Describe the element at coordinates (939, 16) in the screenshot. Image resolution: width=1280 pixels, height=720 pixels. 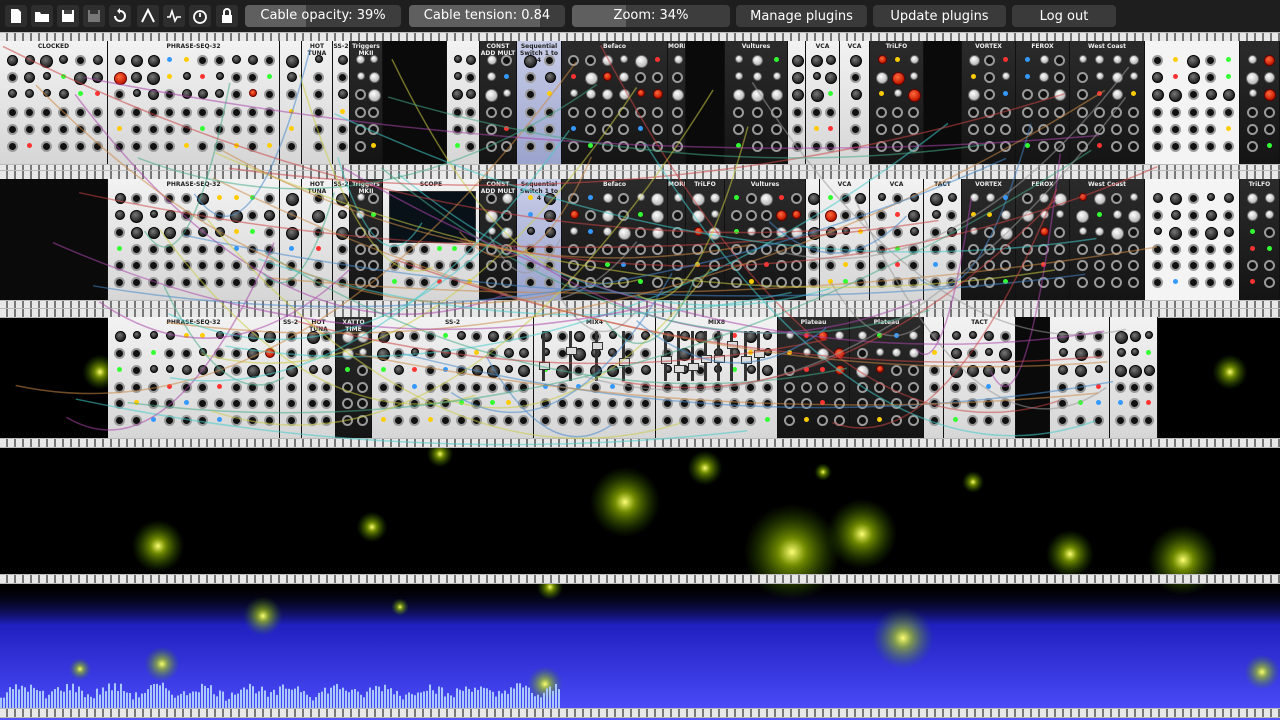
I see `update-plugins-button: Update plugins` at that location.